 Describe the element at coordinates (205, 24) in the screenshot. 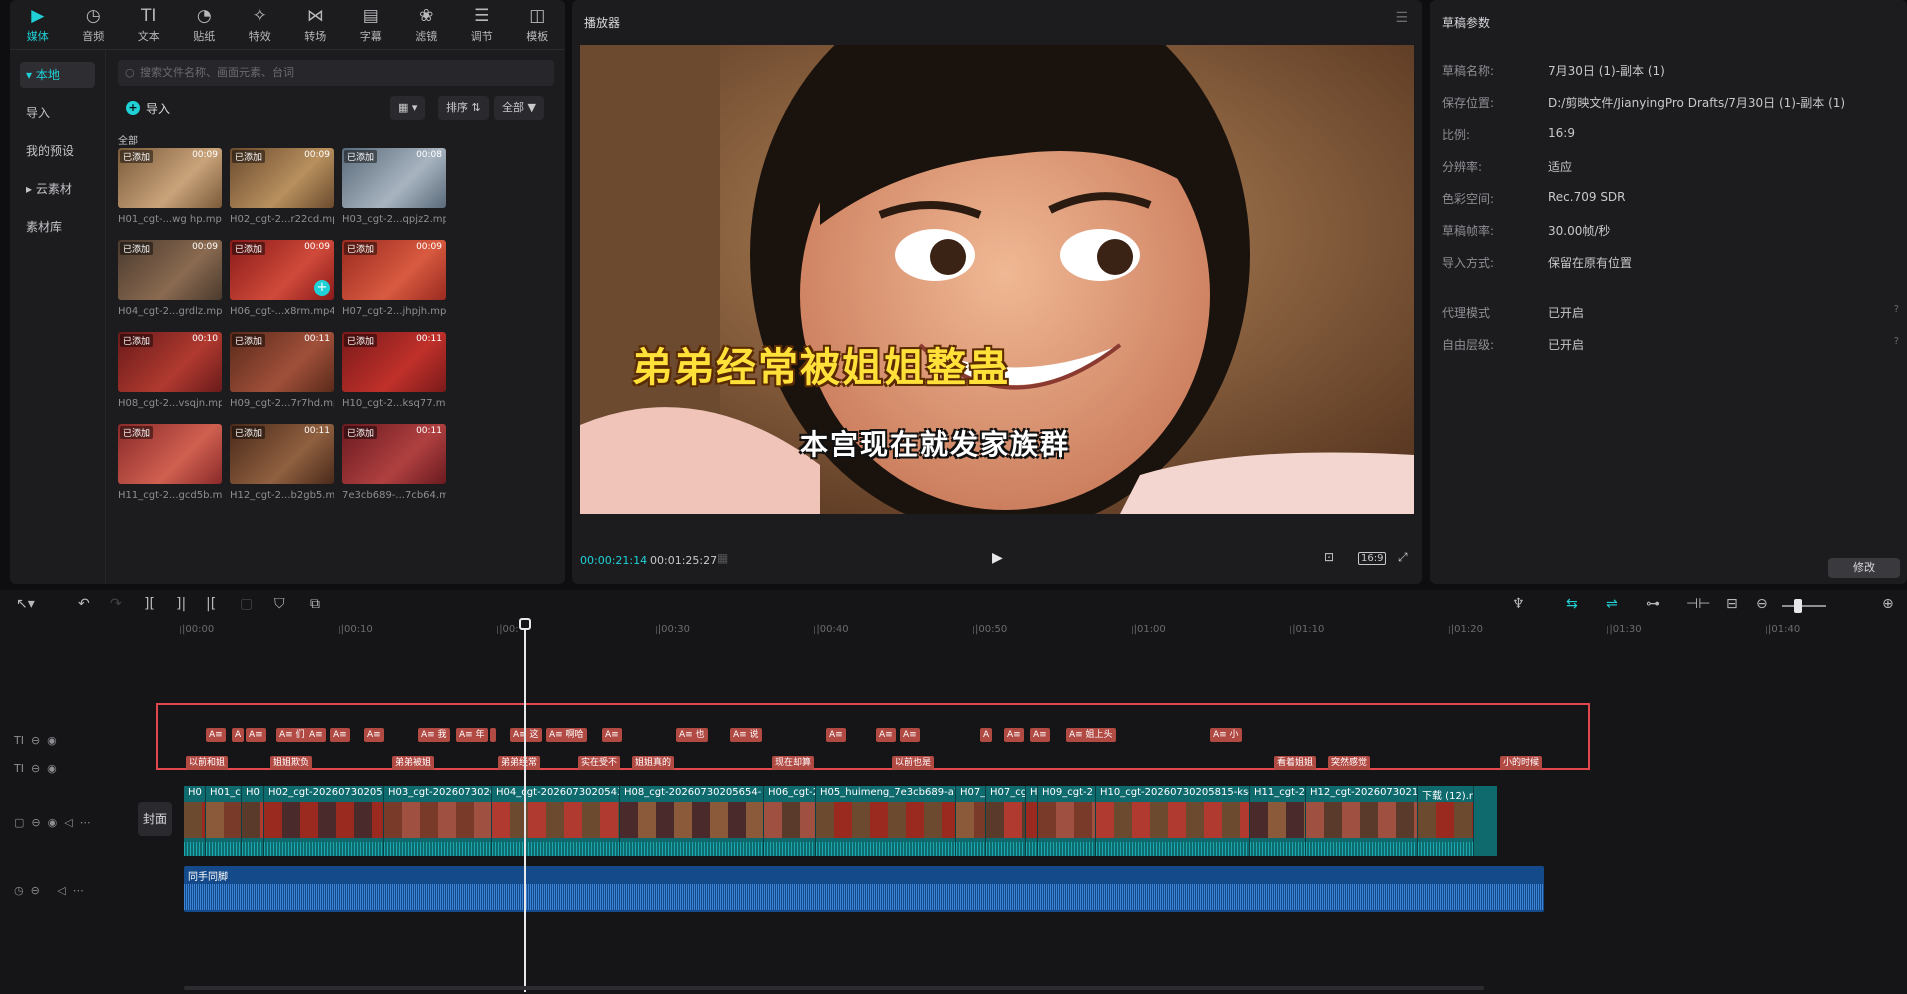

I see `tab-3: ◔ 贴纸` at that location.